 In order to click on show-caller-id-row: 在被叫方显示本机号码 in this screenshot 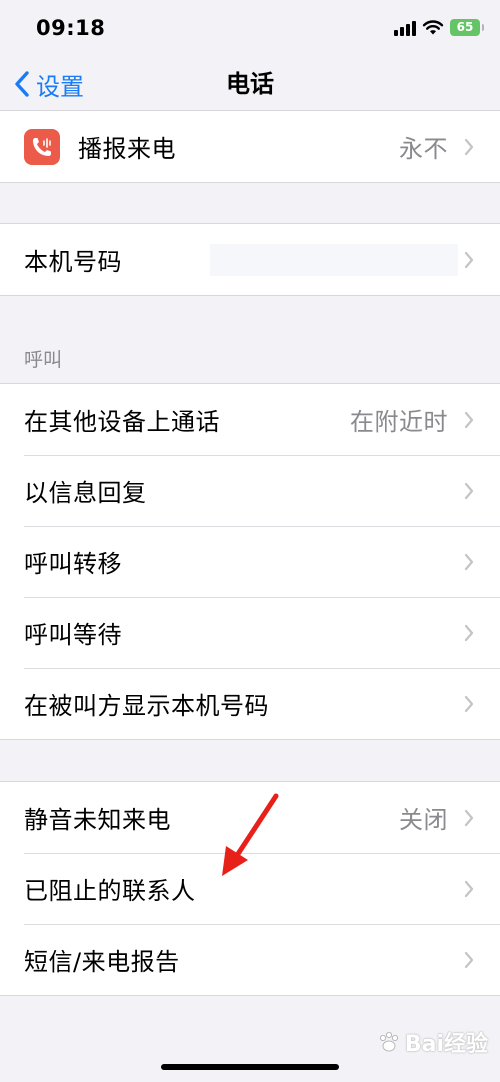, I will do `click(250, 703)`.